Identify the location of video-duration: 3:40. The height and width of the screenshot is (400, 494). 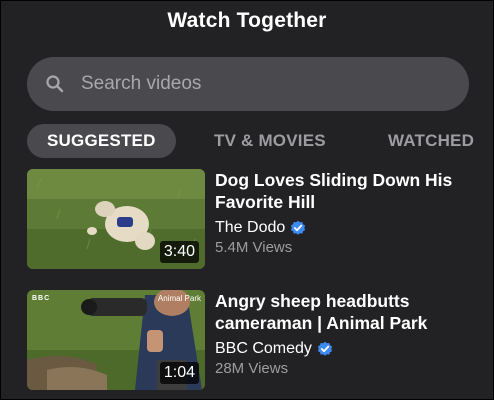
(179, 252).